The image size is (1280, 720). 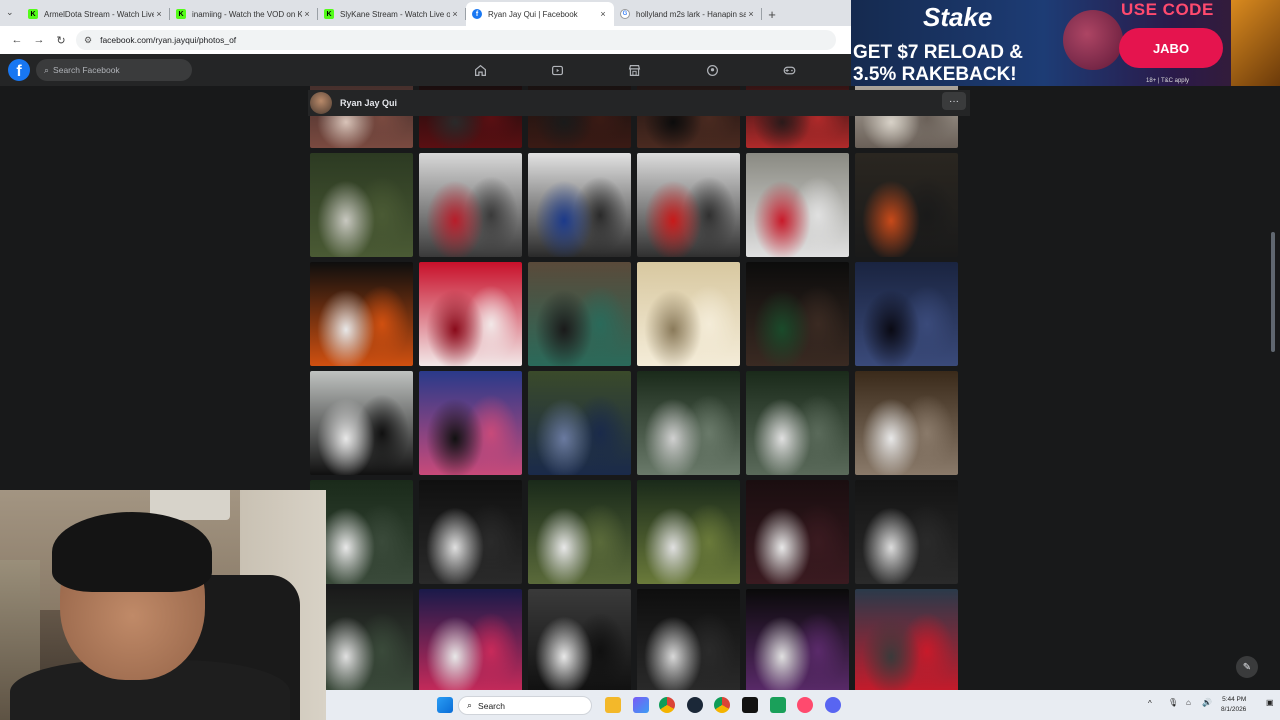 I want to click on browser-tab-title: ArmelDota Stream - Watch Live, so click(x=99, y=14).